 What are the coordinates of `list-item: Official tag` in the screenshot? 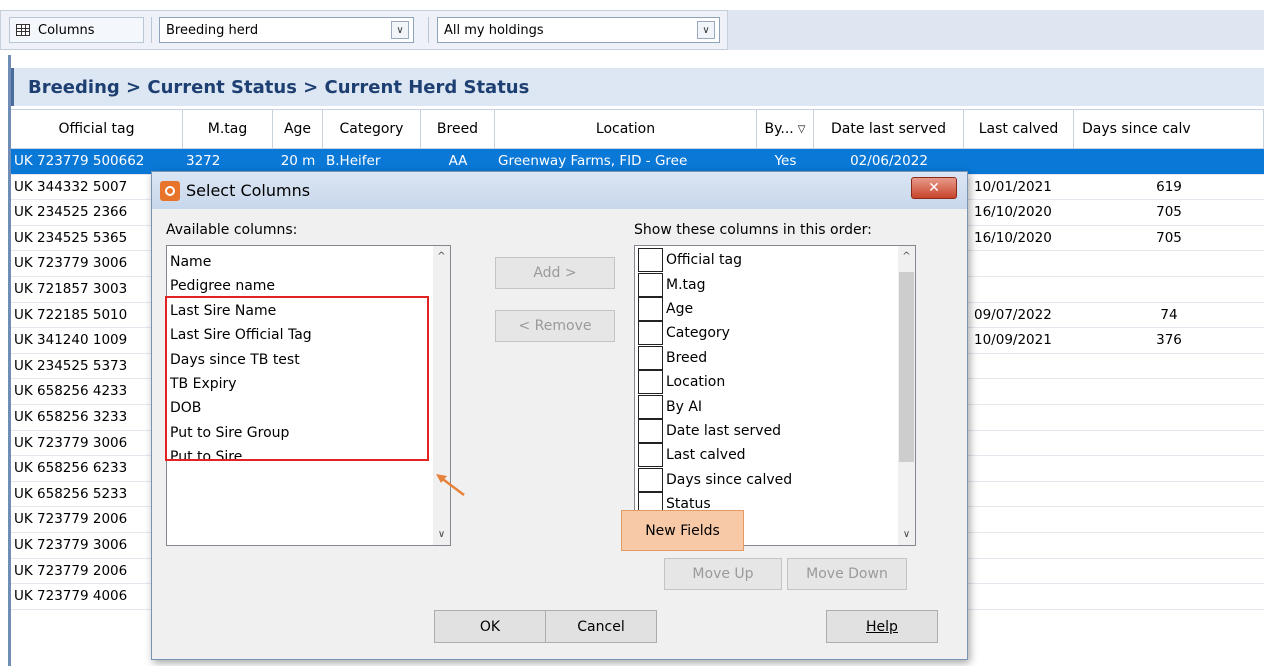 It's located at (776, 260).